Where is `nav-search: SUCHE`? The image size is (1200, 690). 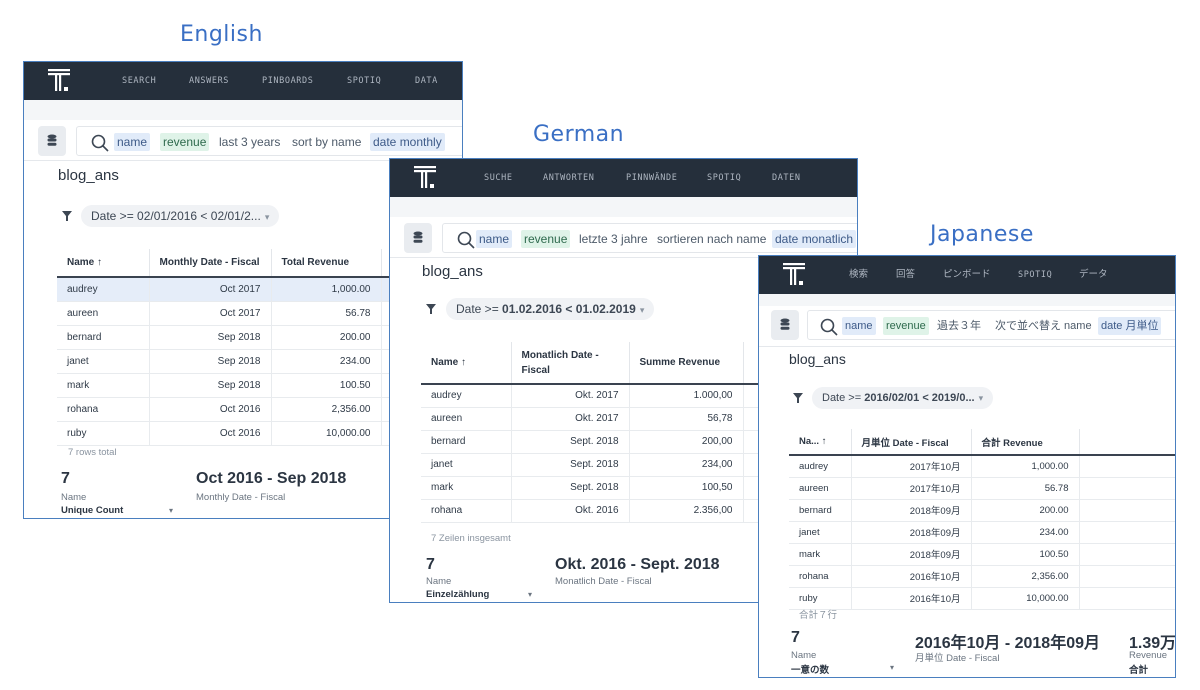 nav-search: SUCHE is located at coordinates (498, 178).